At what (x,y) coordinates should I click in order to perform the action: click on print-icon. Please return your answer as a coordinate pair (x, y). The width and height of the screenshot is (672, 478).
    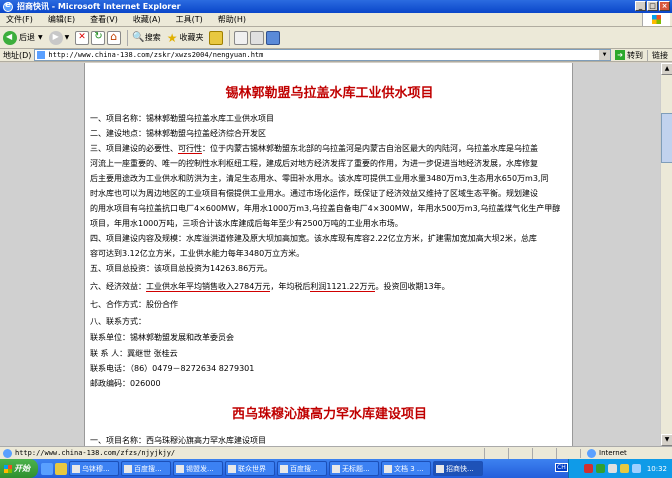
    Looking at the image, I should click on (257, 37).